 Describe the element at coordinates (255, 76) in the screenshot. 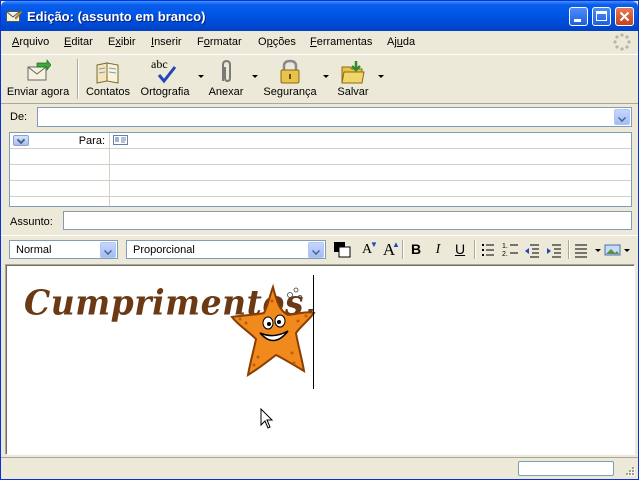

I see `attach-dropdown-arrow` at that location.